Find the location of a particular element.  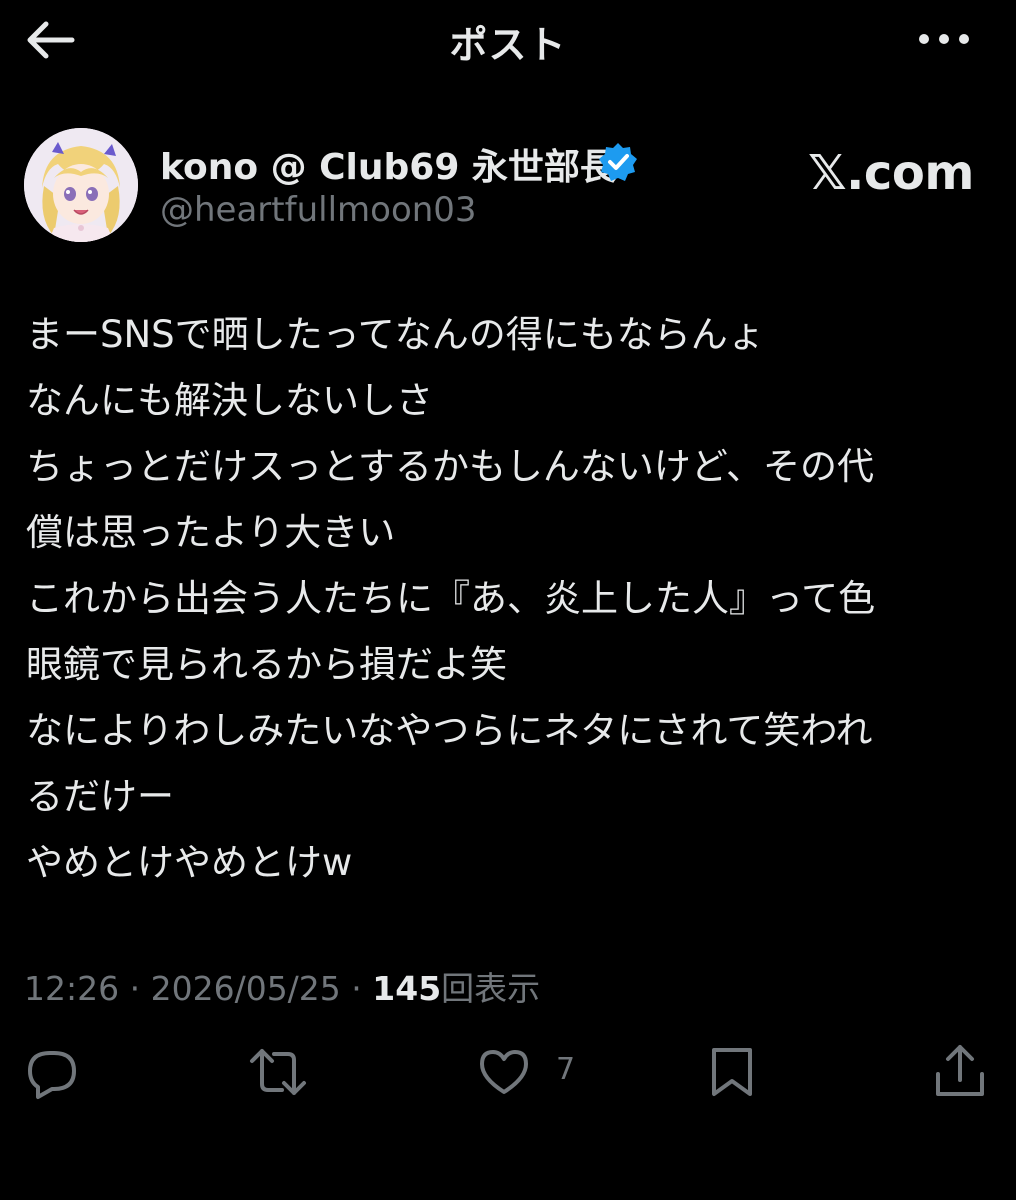

post-text-line: まーSNSで晒したってなんの得にもならんょ is located at coordinates (395, 334).